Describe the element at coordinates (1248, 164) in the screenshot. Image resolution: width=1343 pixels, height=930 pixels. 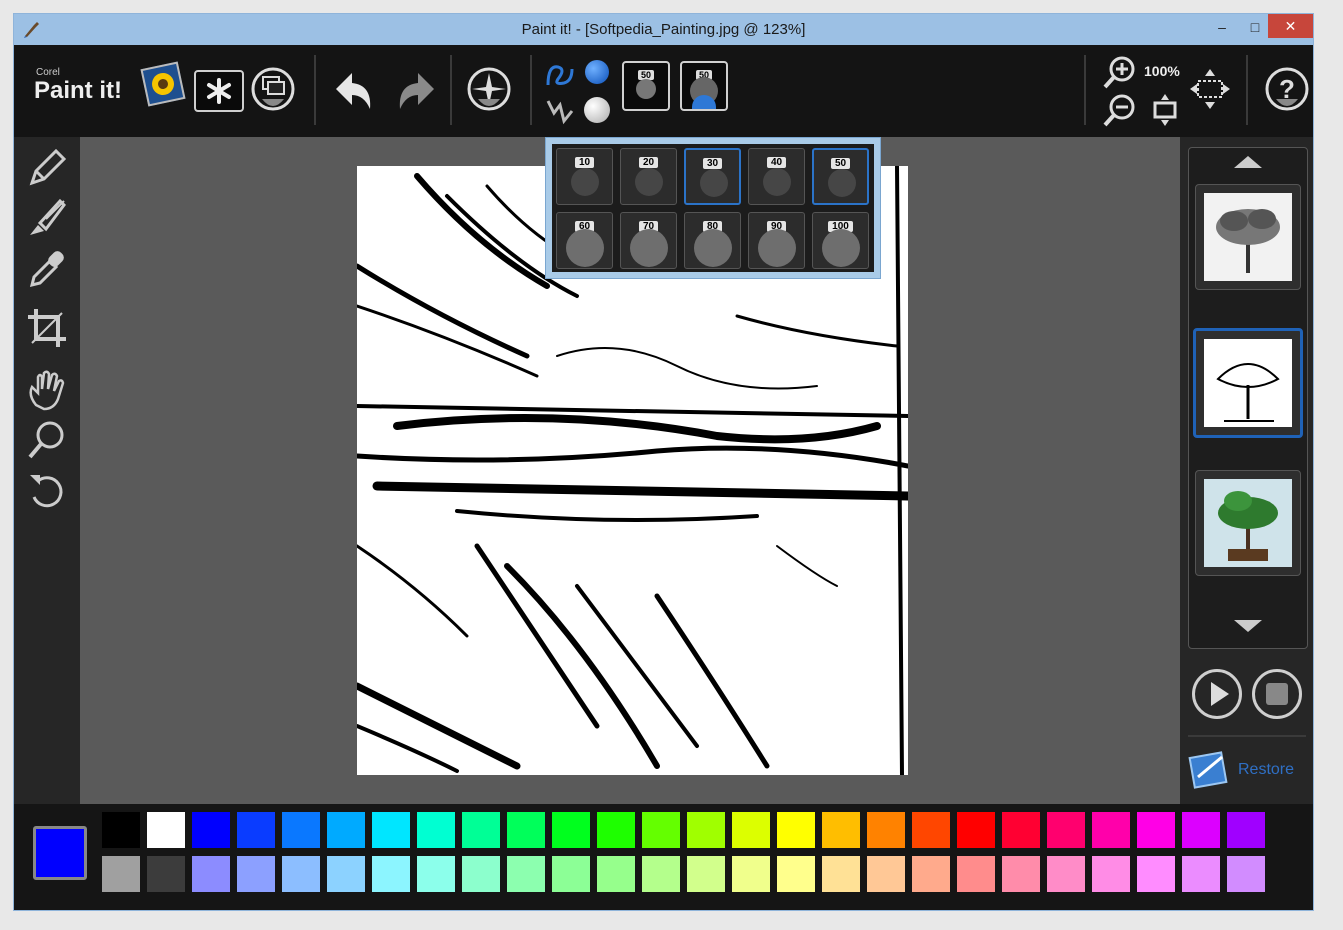
I see `scroll-up-button` at that location.